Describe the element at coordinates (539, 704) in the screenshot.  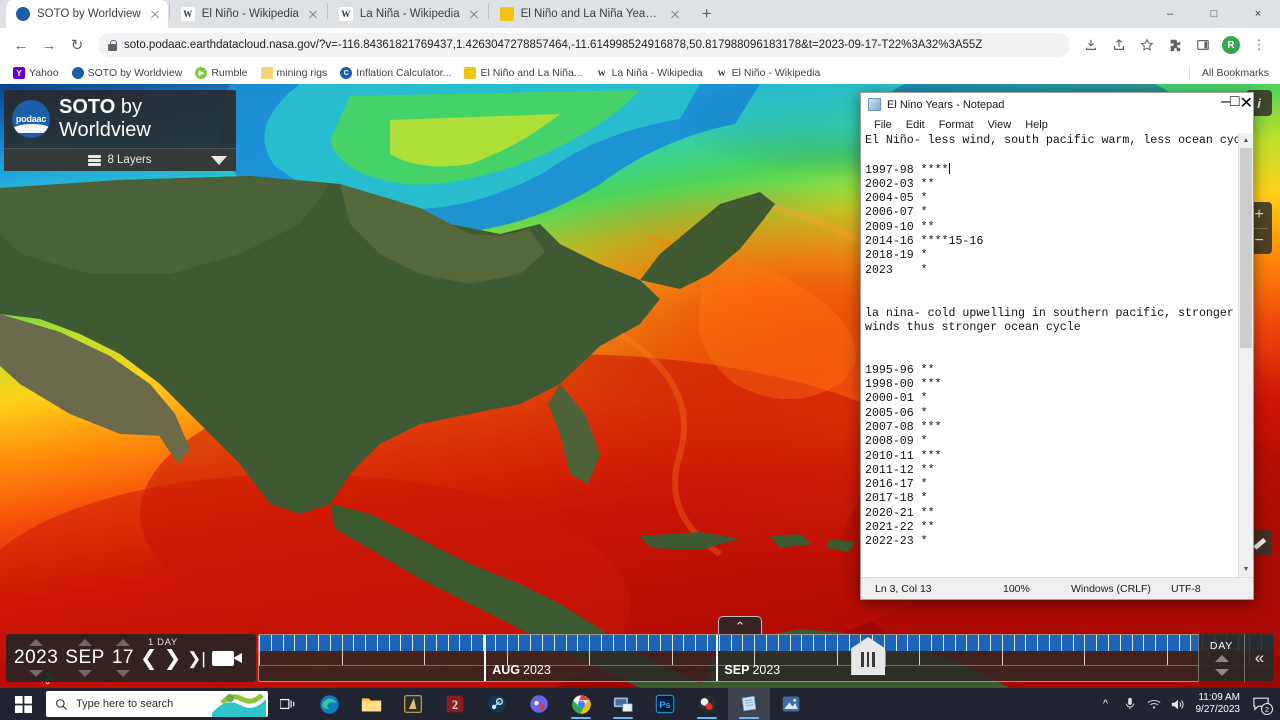
I see `taskbar-app-discord` at that location.